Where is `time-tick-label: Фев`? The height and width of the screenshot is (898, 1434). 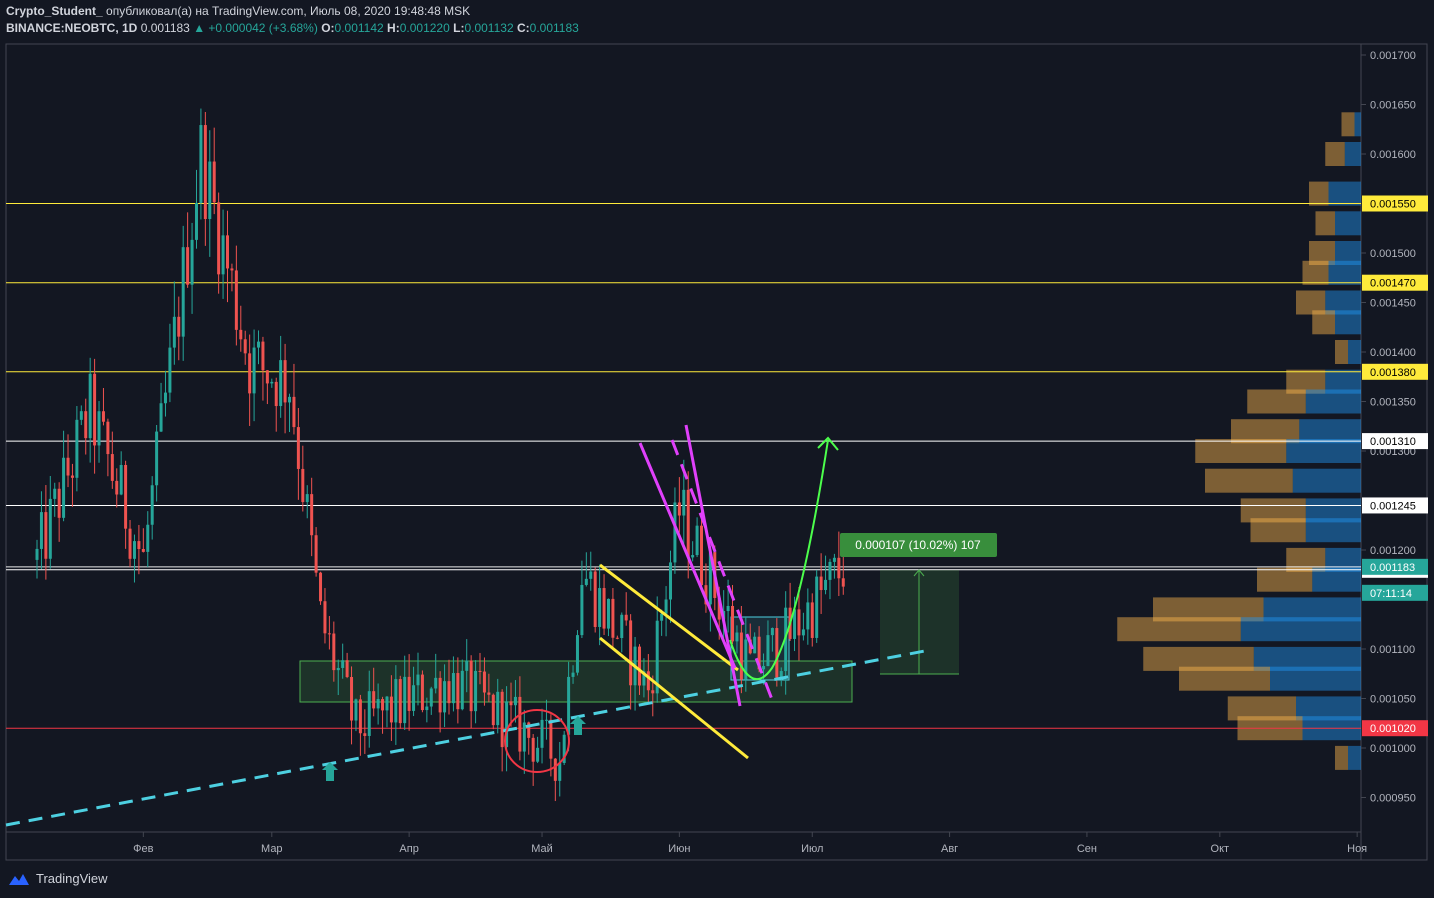
time-tick-label: Фев is located at coordinates (143, 849).